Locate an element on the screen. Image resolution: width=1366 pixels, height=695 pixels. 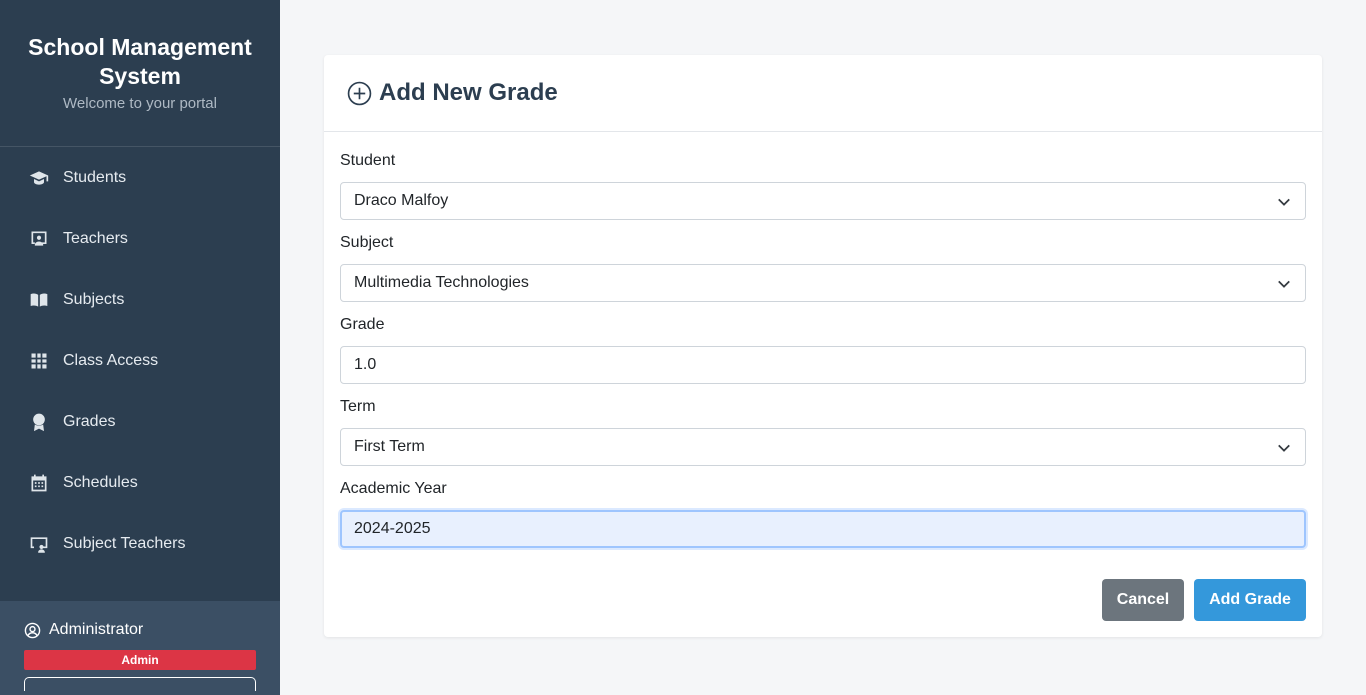
chalkboard-teacher-icon is located at coordinates (39, 239).